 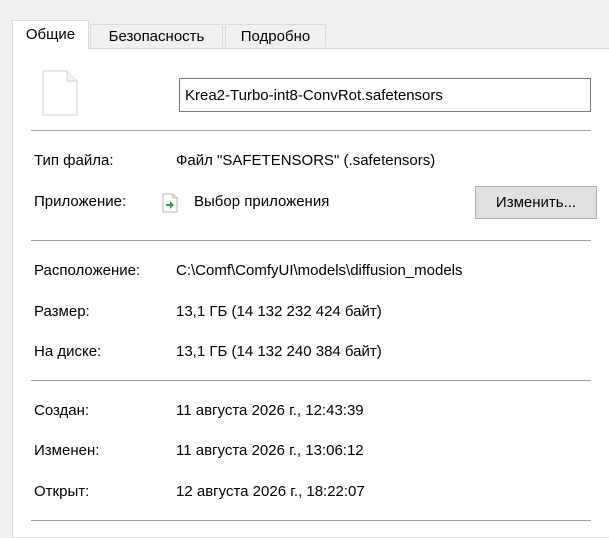 What do you see at coordinates (62, 311) in the screenshot?
I see `size-label: Размер:` at bounding box center [62, 311].